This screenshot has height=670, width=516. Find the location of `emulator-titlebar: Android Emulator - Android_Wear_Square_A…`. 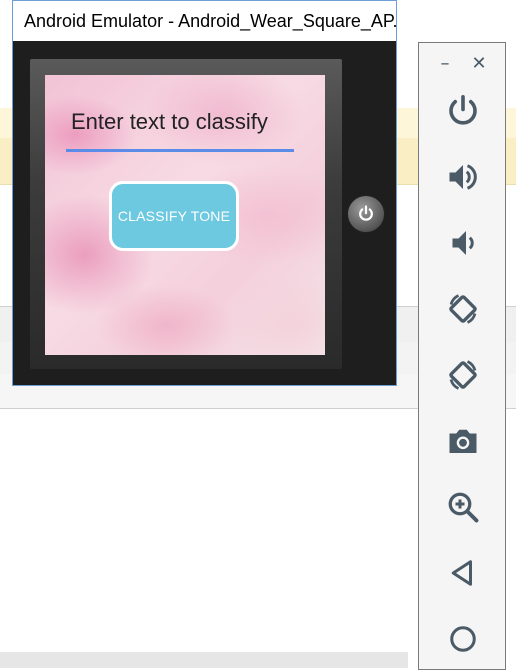

emulator-titlebar: Android Emulator - Android_Wear_Square_A… is located at coordinates (204, 21).